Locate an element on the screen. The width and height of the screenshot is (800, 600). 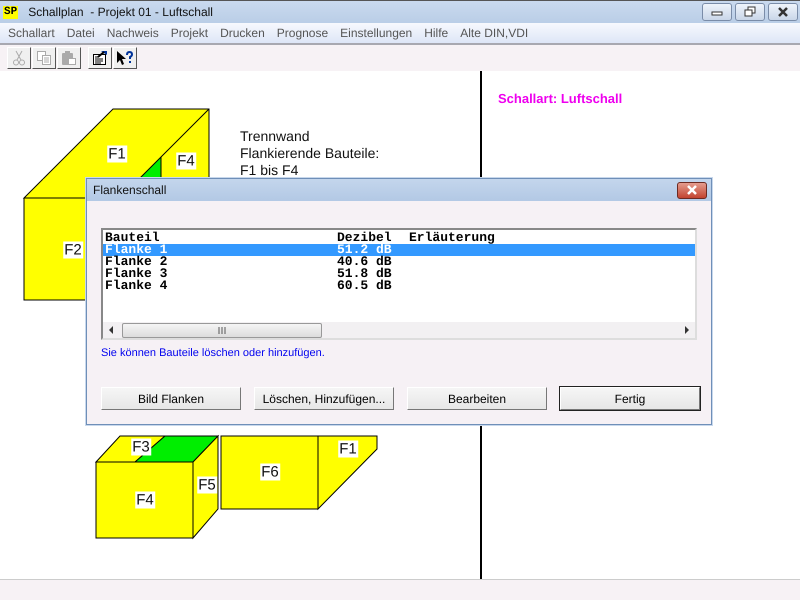
description-text: F1 bis F4 is located at coordinates (270, 170).